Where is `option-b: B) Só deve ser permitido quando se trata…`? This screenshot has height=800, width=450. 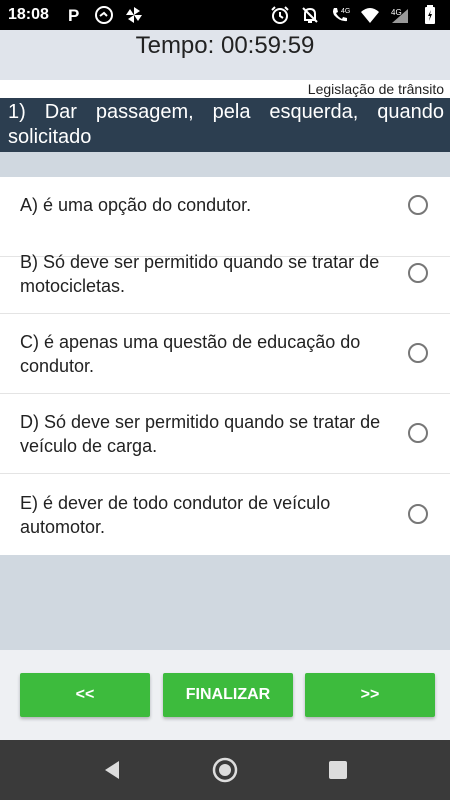
option-b: B) Só deve ser permitido quando se trata… is located at coordinates (225, 274).